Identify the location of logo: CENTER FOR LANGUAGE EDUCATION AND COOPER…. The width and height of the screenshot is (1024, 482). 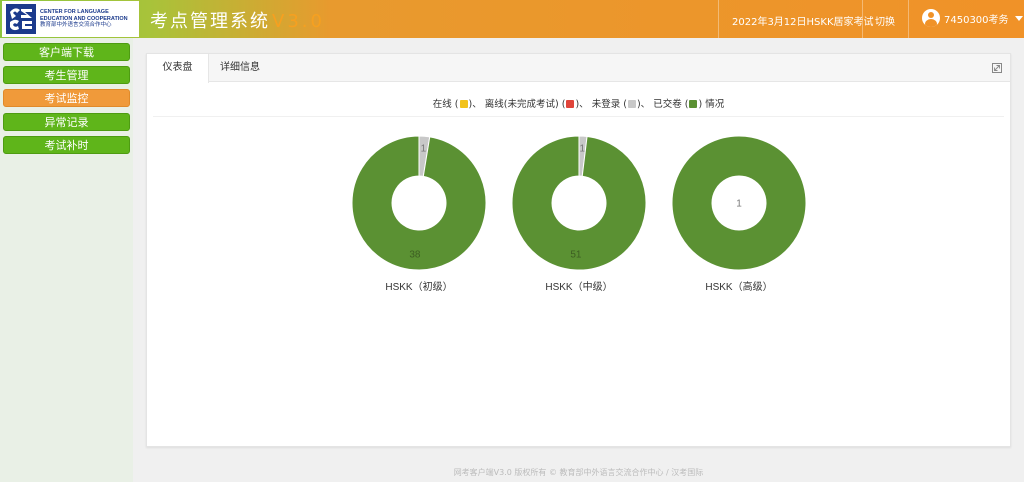
(70, 19).